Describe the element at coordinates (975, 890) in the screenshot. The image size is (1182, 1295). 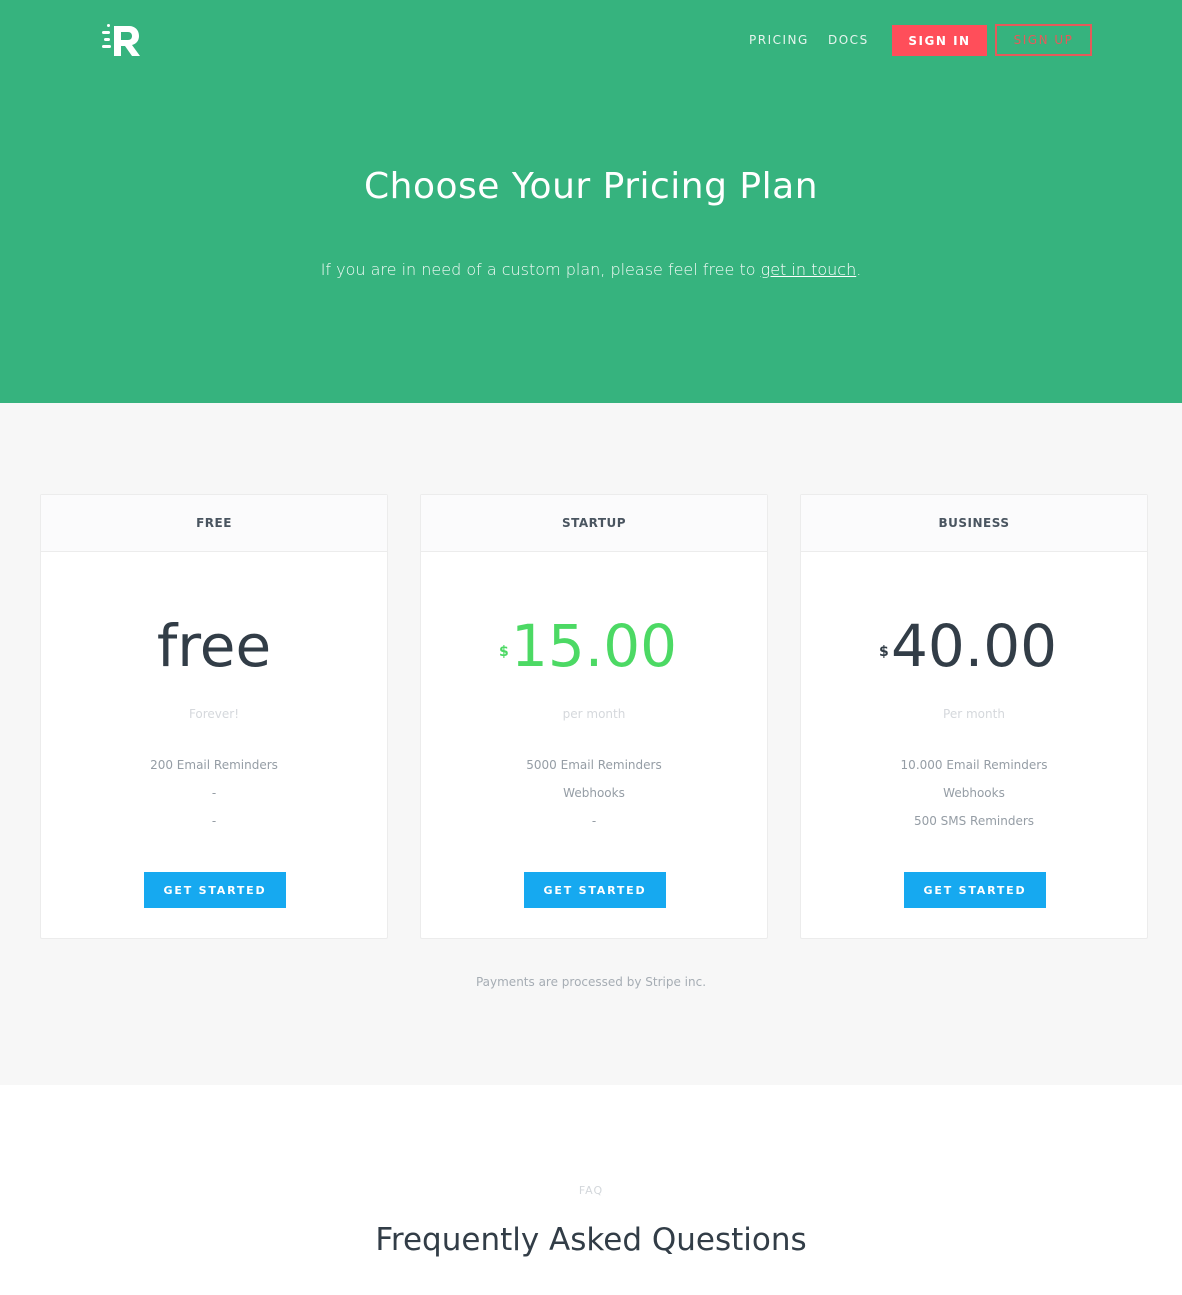
I see `get-started-button-business: GET STARTED` at that location.